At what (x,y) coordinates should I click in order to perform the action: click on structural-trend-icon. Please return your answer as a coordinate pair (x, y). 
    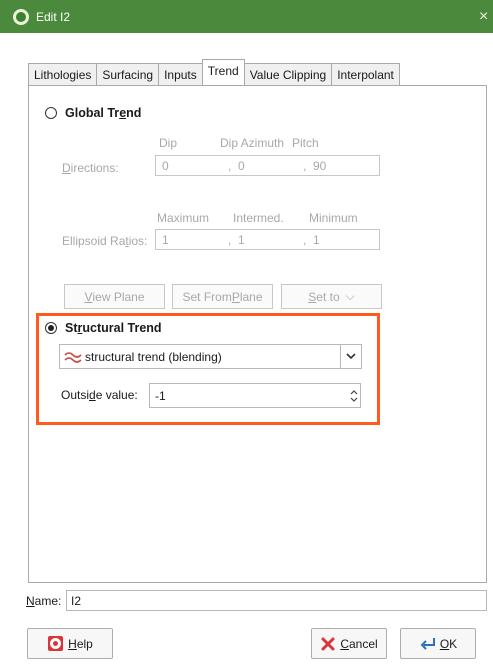
    Looking at the image, I should click on (73, 357).